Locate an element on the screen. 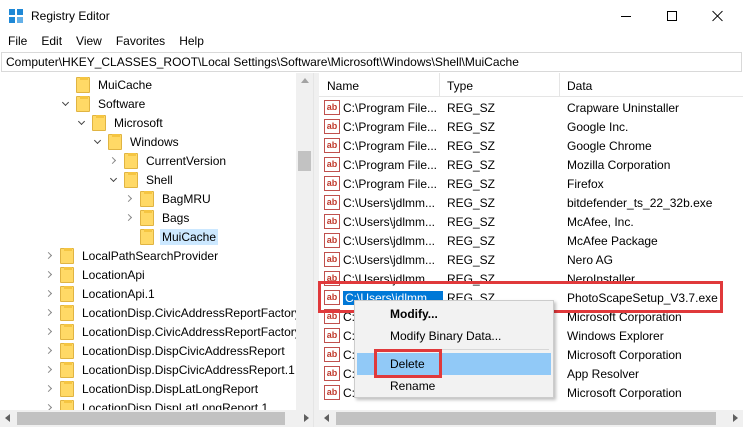 This screenshot has width=743, height=427. tree-node: Bags is located at coordinates (157, 217).